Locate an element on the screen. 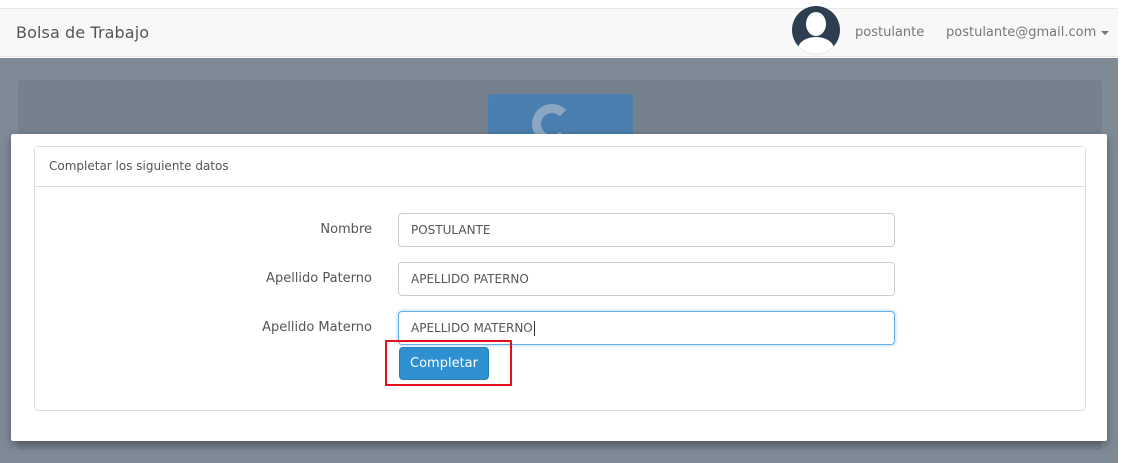  text-cursor is located at coordinates (534, 328).